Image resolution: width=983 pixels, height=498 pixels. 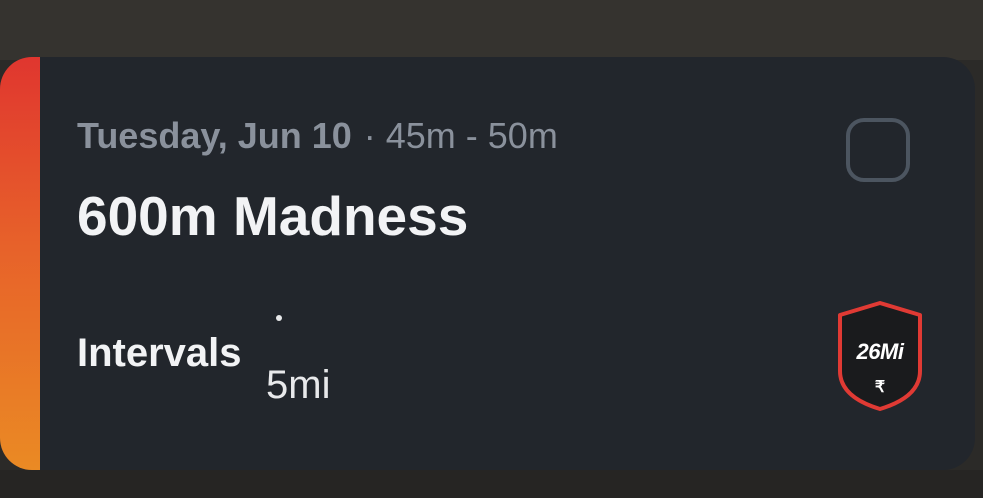 What do you see at coordinates (491, 484) in the screenshot?
I see `bottom-background` at bounding box center [491, 484].